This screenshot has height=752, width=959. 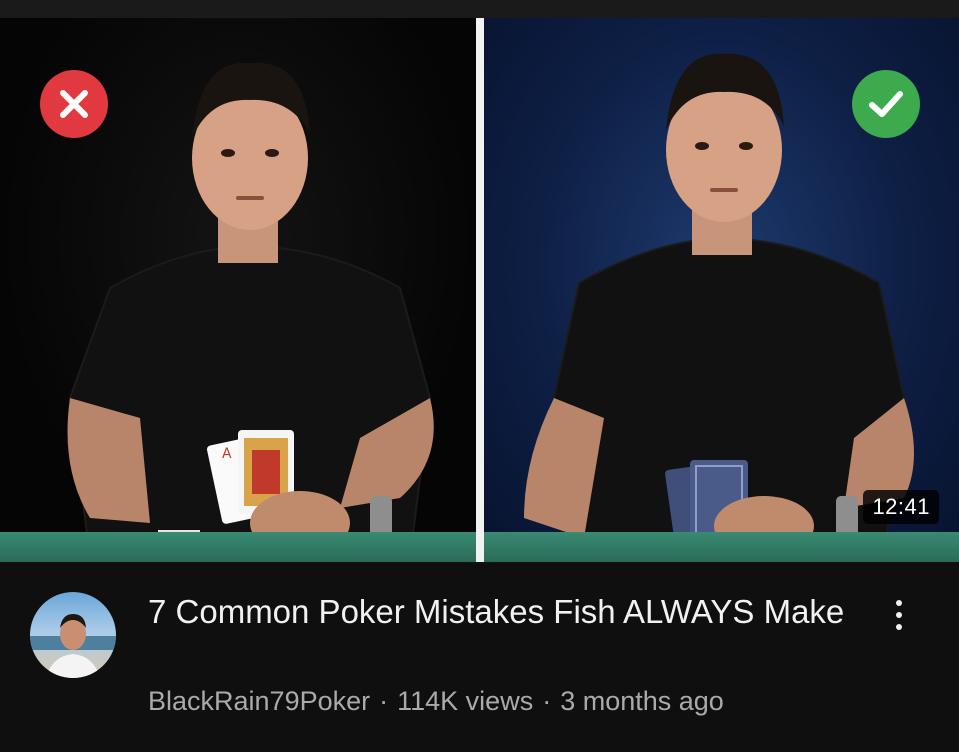 What do you see at coordinates (479, 9) in the screenshot?
I see `thumbnail-top-strip` at bounding box center [479, 9].